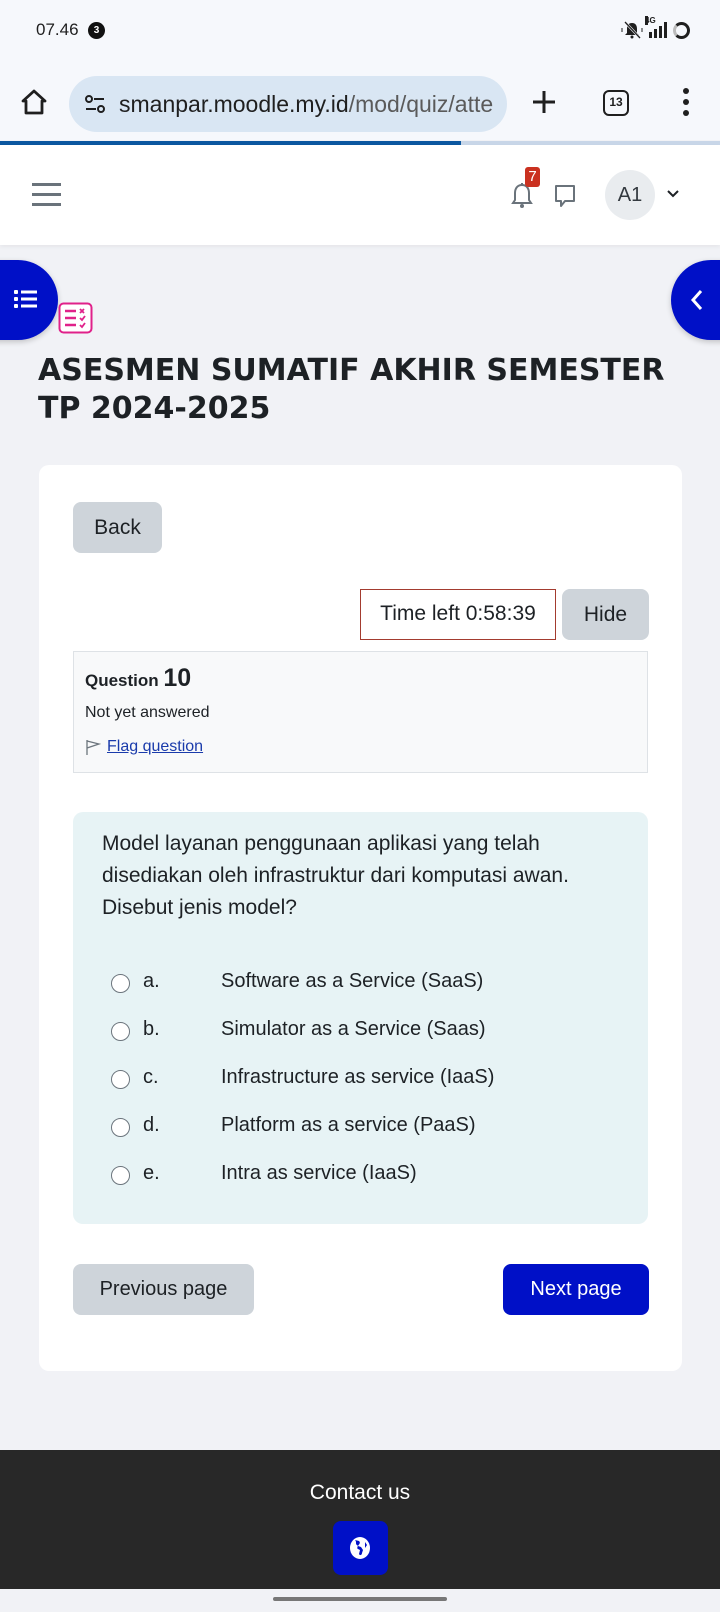  I want to click on hide-timer-button: Hide, so click(605, 614).